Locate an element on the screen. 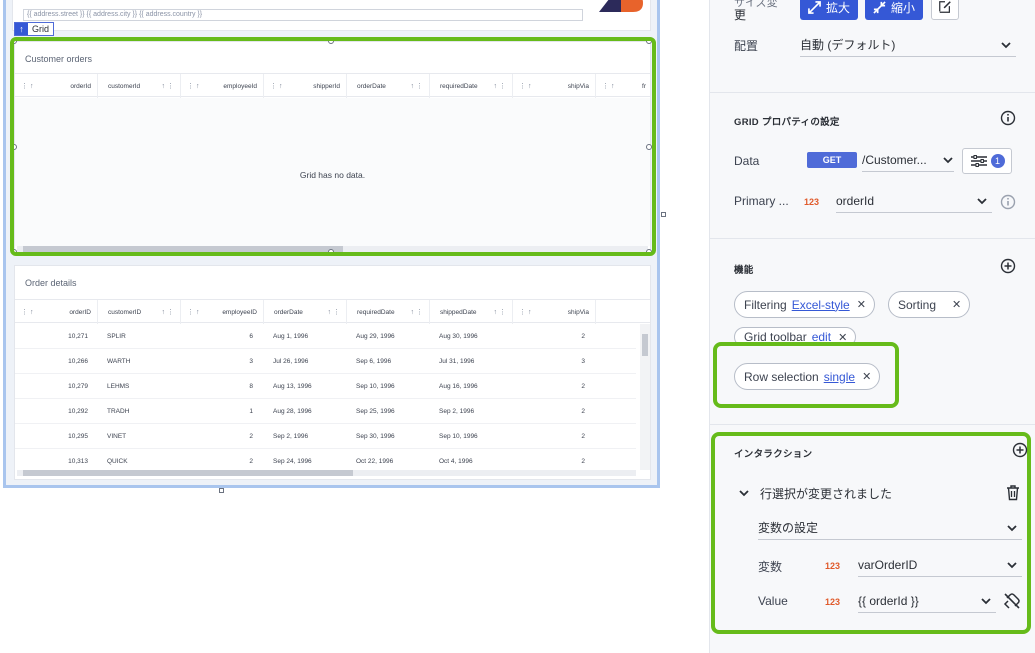  grid-selection-tag: ↑ Grid is located at coordinates (34, 29).